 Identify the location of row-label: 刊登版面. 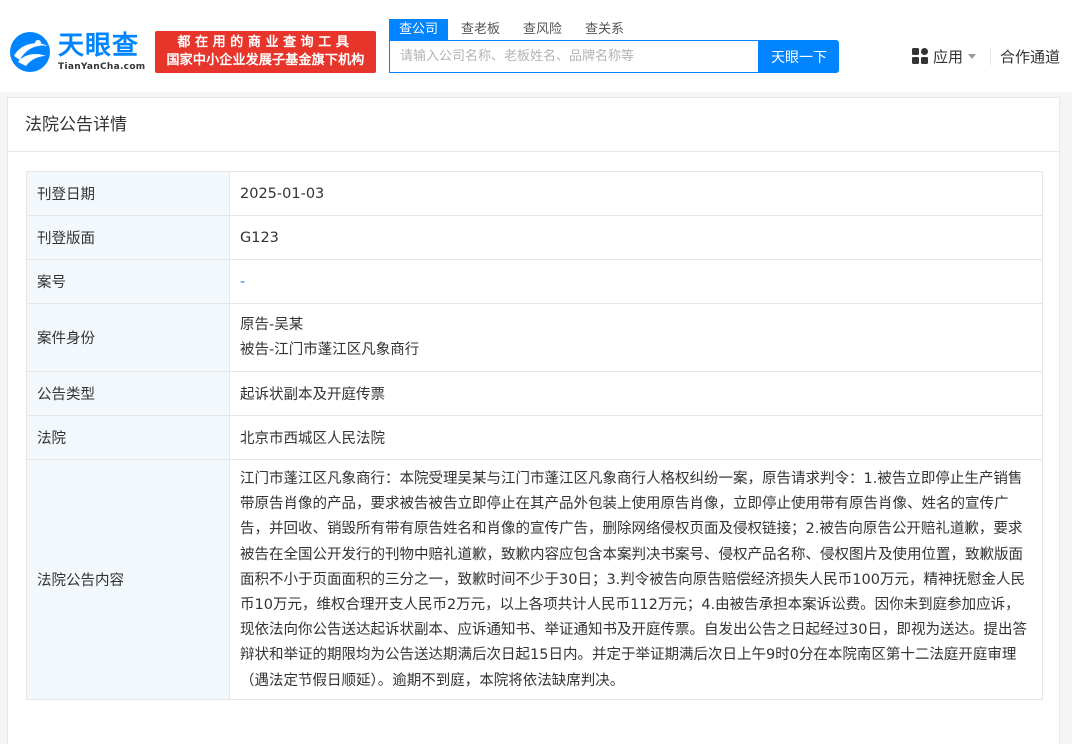
(128, 237).